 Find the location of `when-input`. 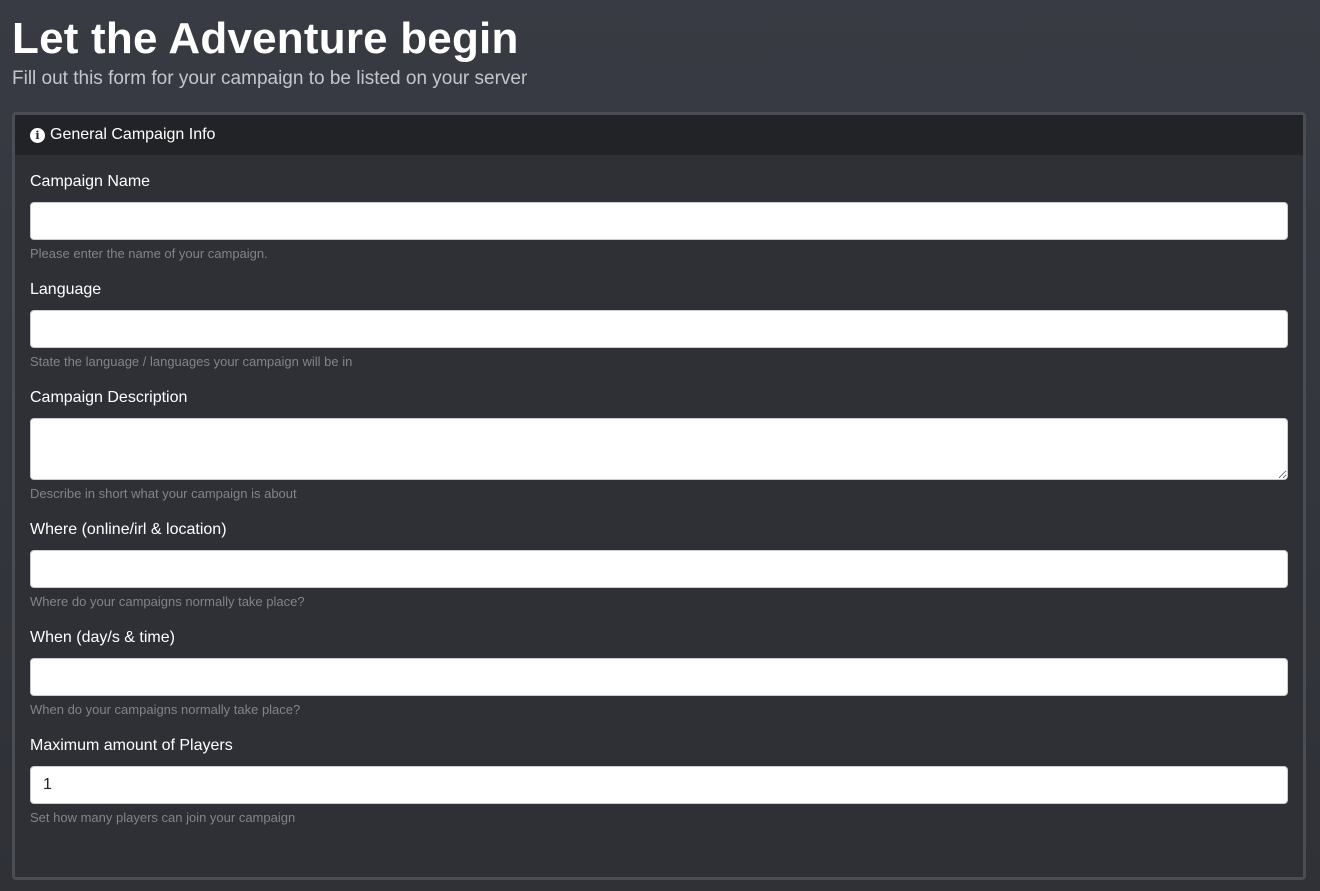

when-input is located at coordinates (659, 677).